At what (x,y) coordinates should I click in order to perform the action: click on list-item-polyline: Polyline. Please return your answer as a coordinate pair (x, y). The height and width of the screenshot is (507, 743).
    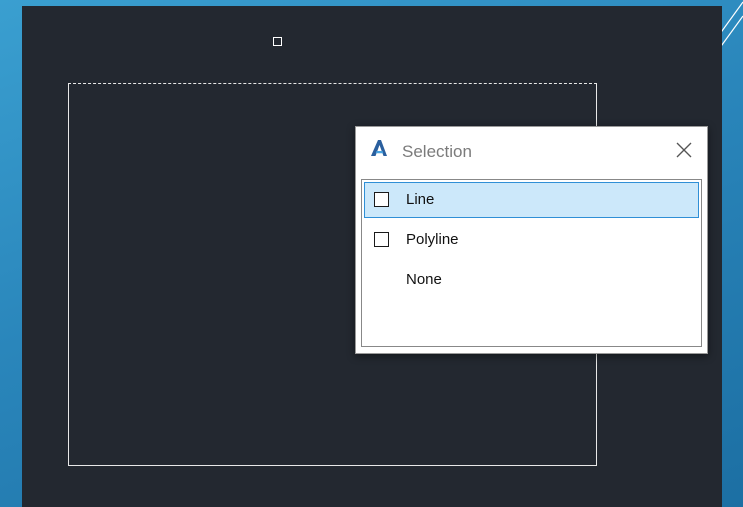
    Looking at the image, I should click on (531, 240).